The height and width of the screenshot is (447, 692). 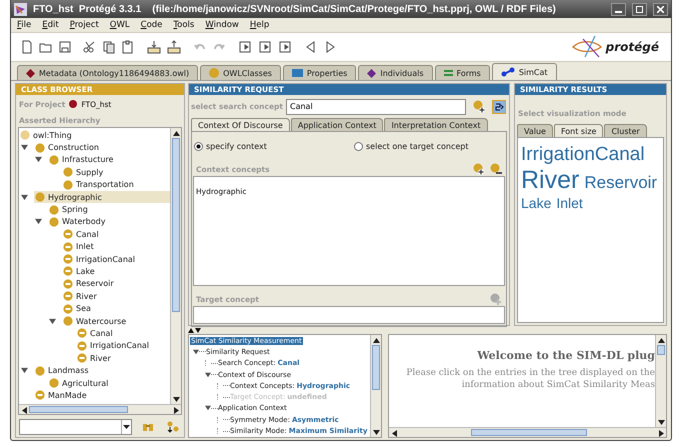 What do you see at coordinates (109, 383) in the screenshot?
I see `tree-item: Agricultural` at bounding box center [109, 383].